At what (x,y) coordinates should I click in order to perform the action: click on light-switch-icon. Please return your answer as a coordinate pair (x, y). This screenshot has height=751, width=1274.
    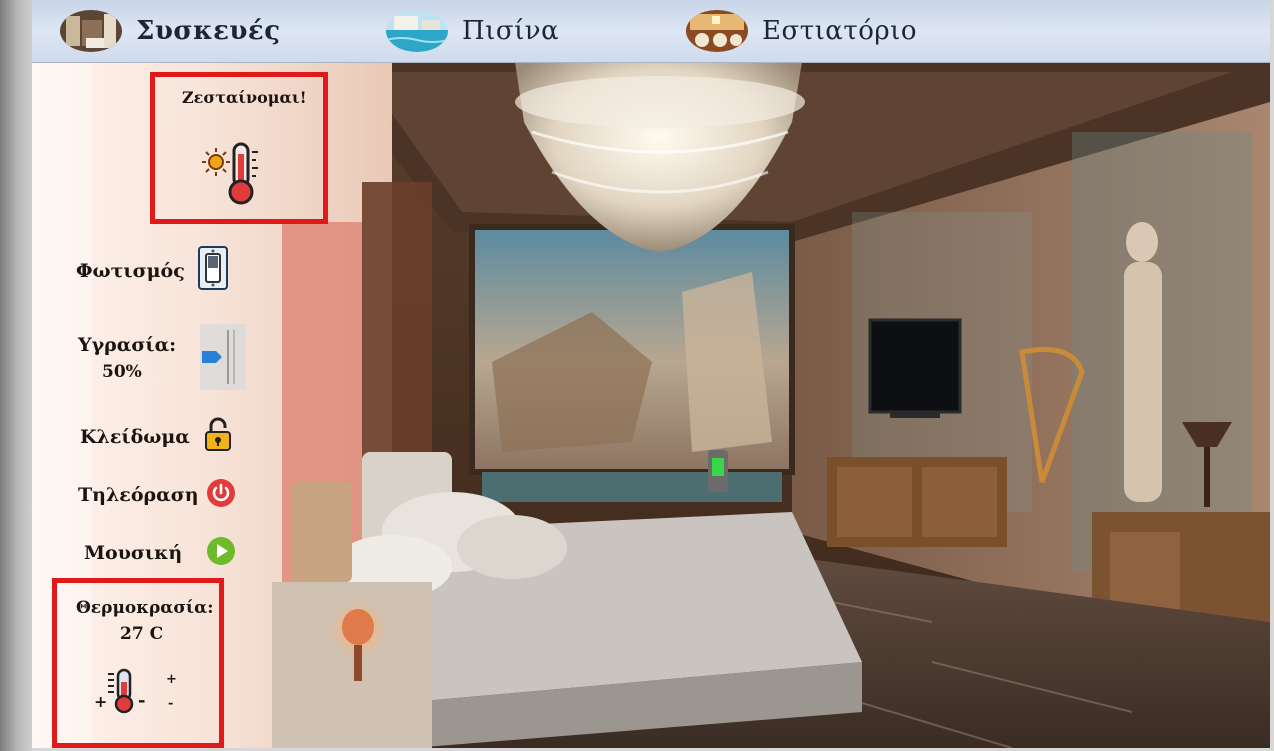
    Looking at the image, I should click on (213, 270).